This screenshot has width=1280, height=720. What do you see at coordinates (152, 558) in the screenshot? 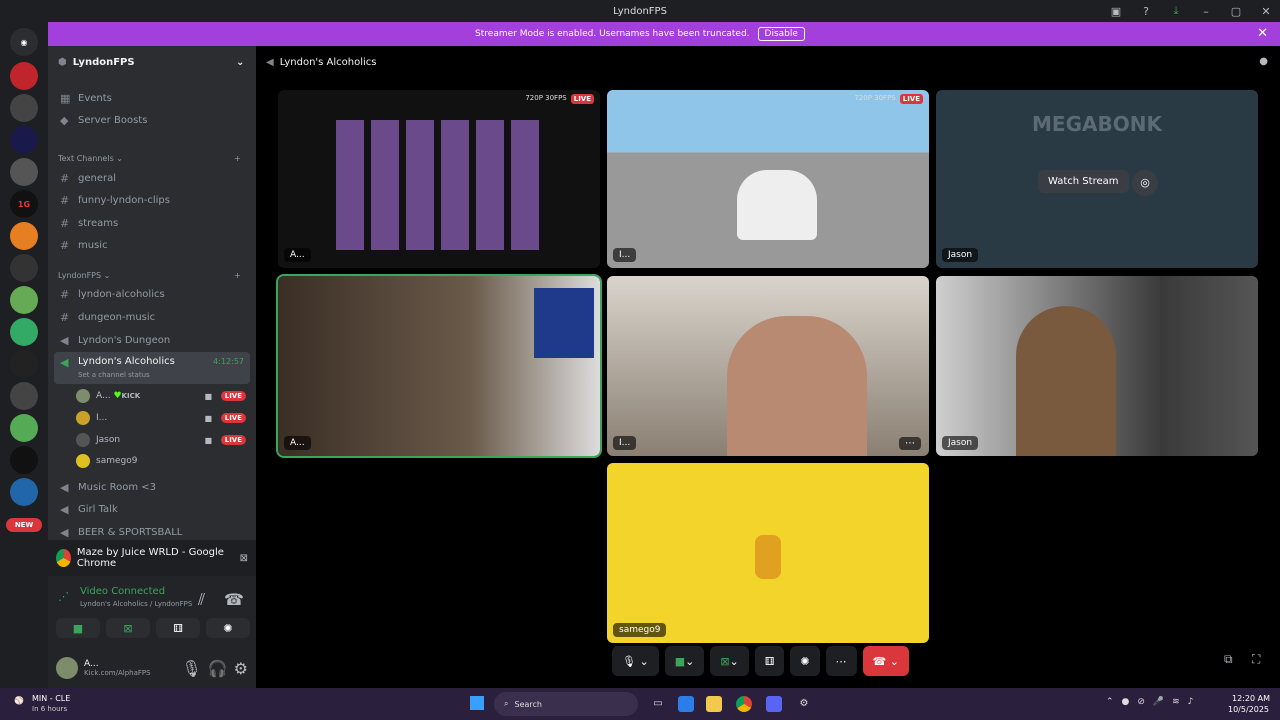
I see `activity-row: Maze by Juice WRLD - Google Chrome ⊠` at bounding box center [152, 558].